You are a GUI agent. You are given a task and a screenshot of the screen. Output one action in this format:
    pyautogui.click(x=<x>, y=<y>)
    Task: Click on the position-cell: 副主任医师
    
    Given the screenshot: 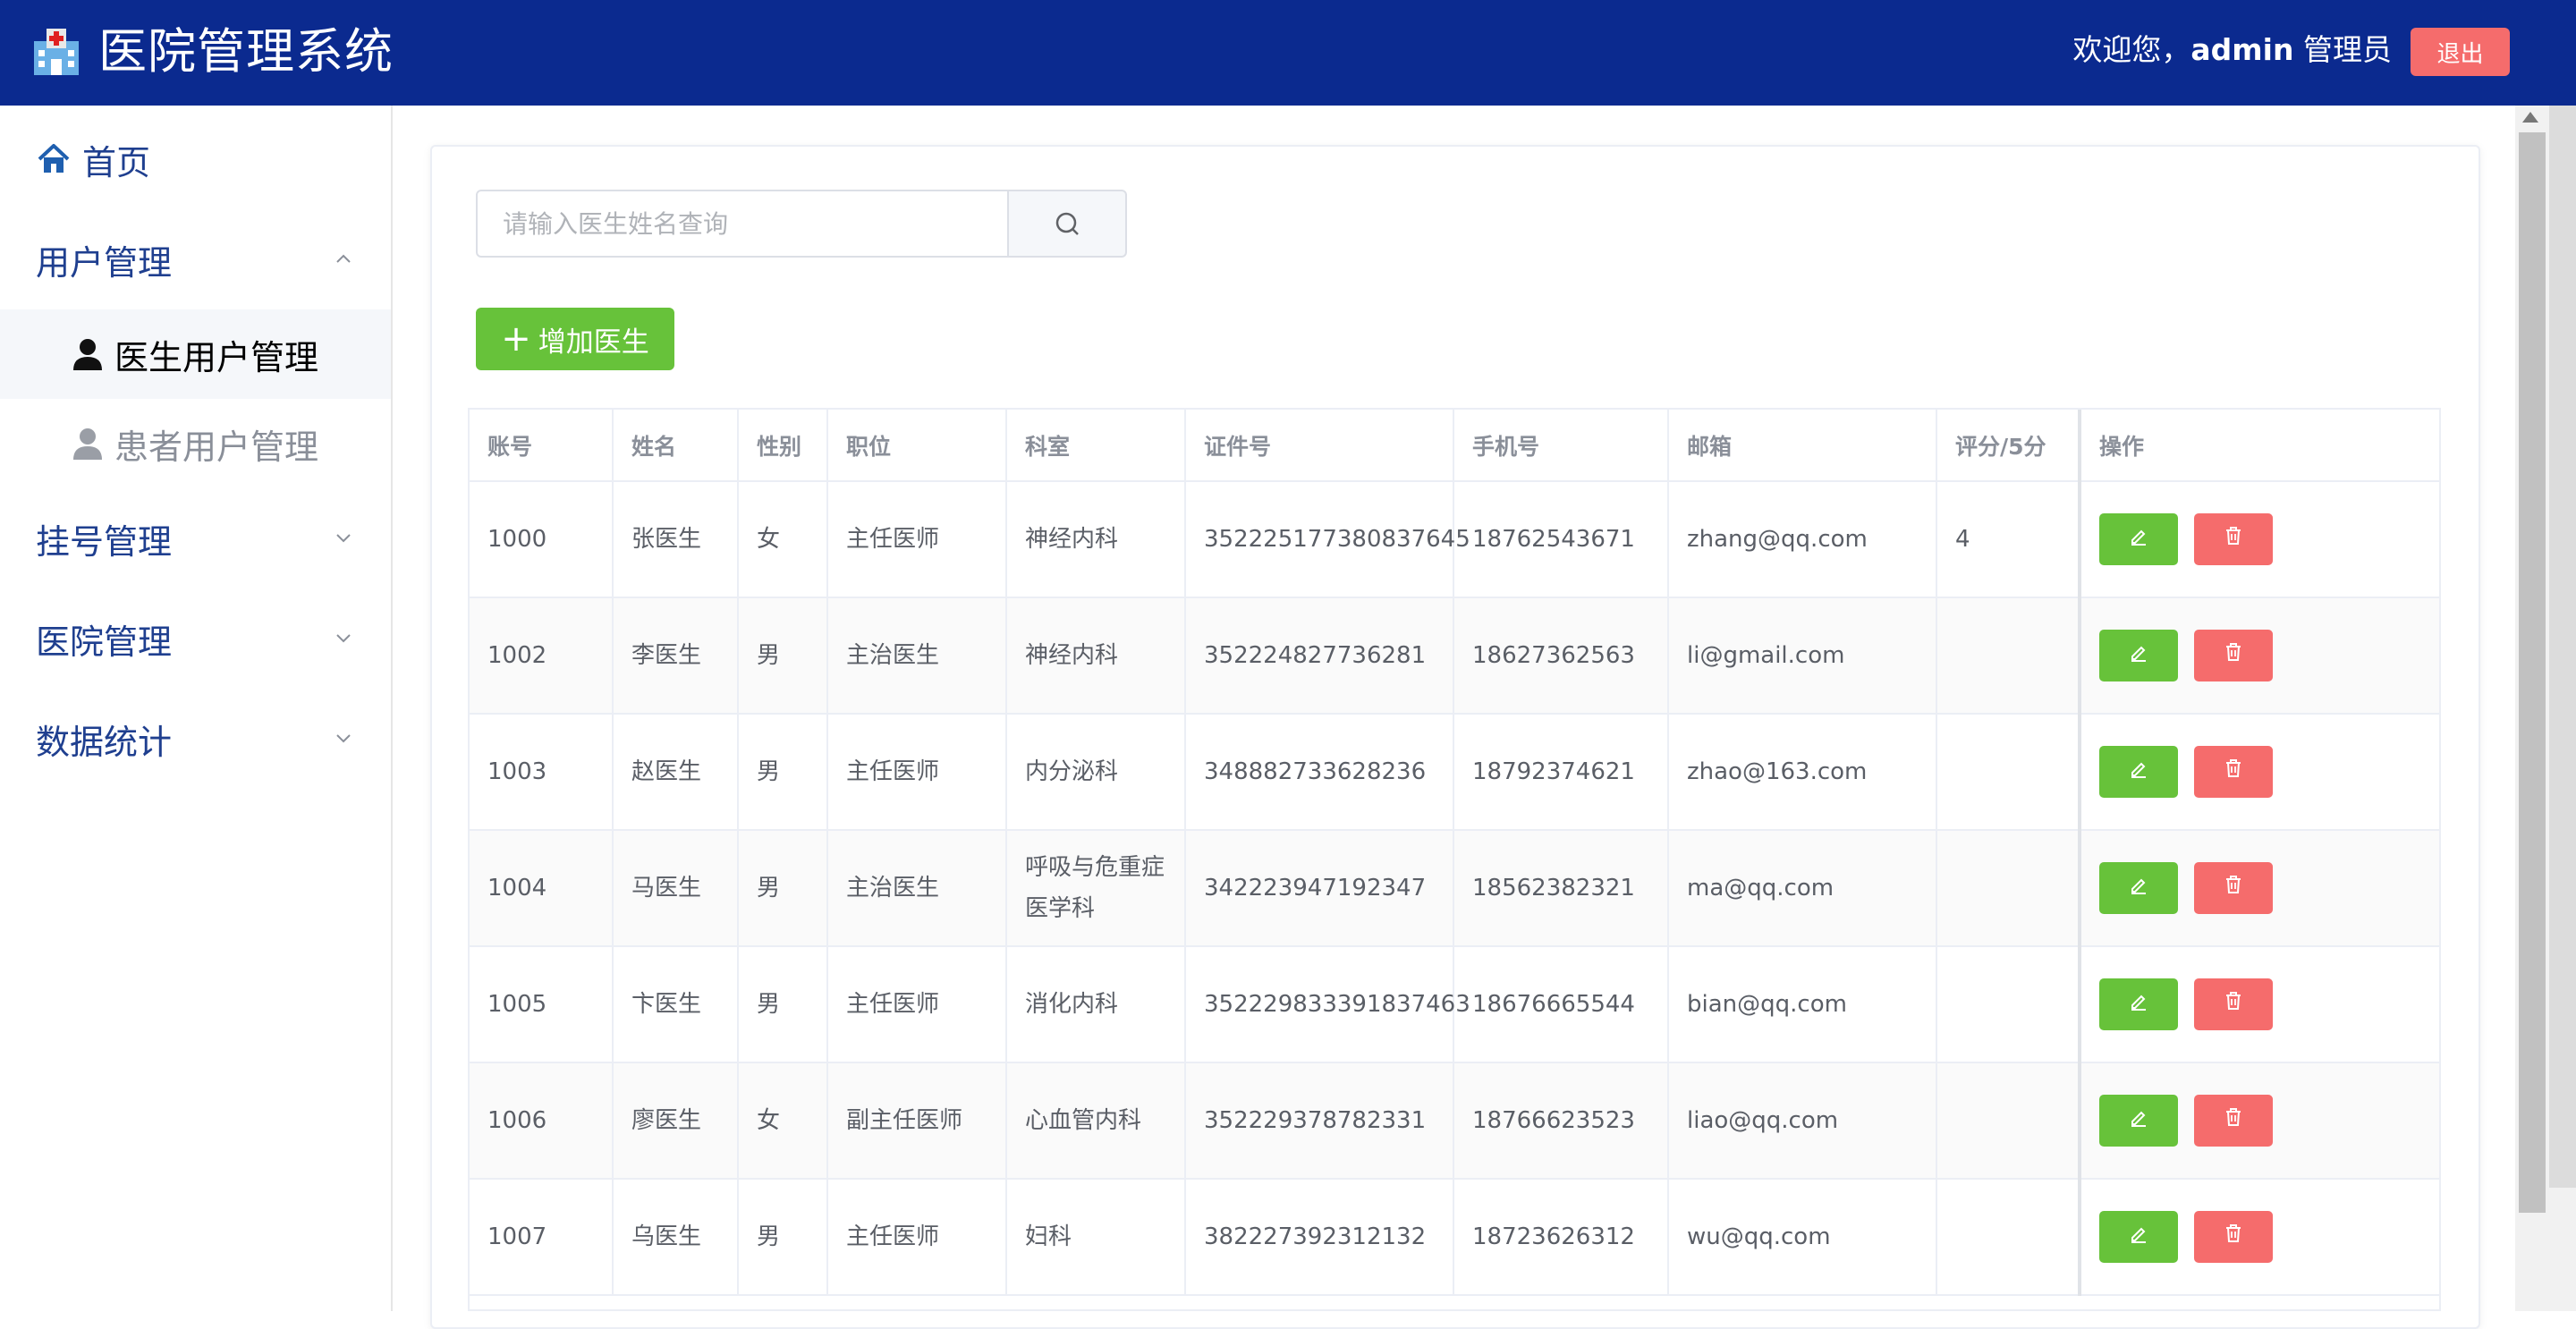 What is the action you would take?
    pyautogui.click(x=917, y=1121)
    